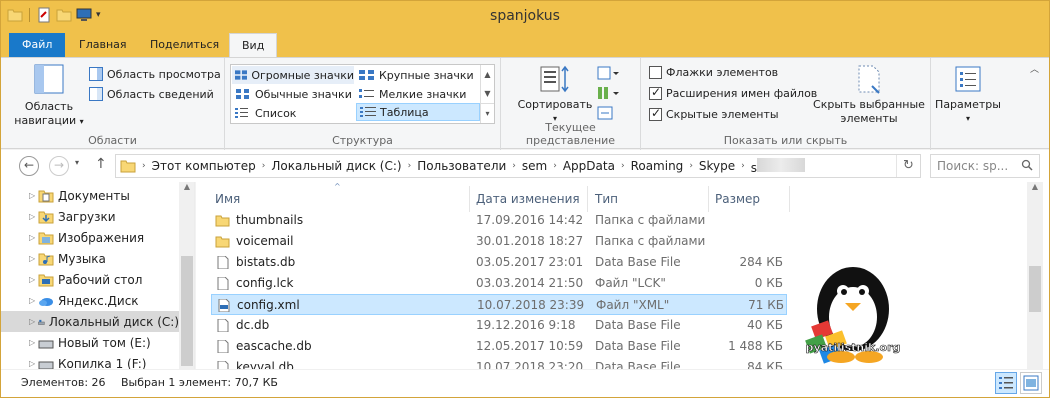 The image size is (1050, 398). Describe the element at coordinates (417, 94) in the screenshot. I see `layout-small-icons: Мелкие значки` at that location.